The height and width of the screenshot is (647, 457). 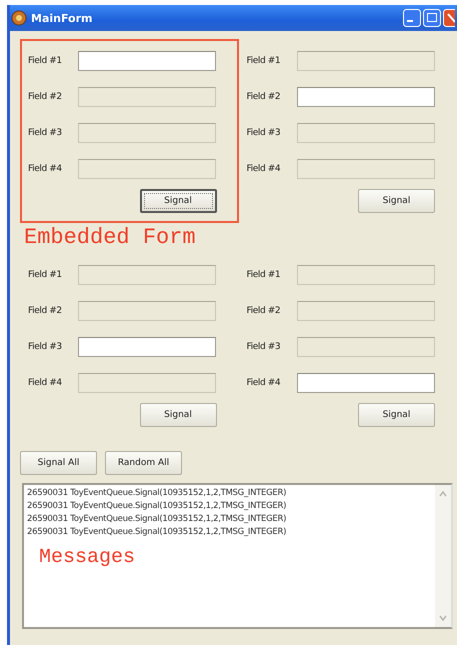 I want to click on annotation-label: Messages, so click(x=87, y=558).